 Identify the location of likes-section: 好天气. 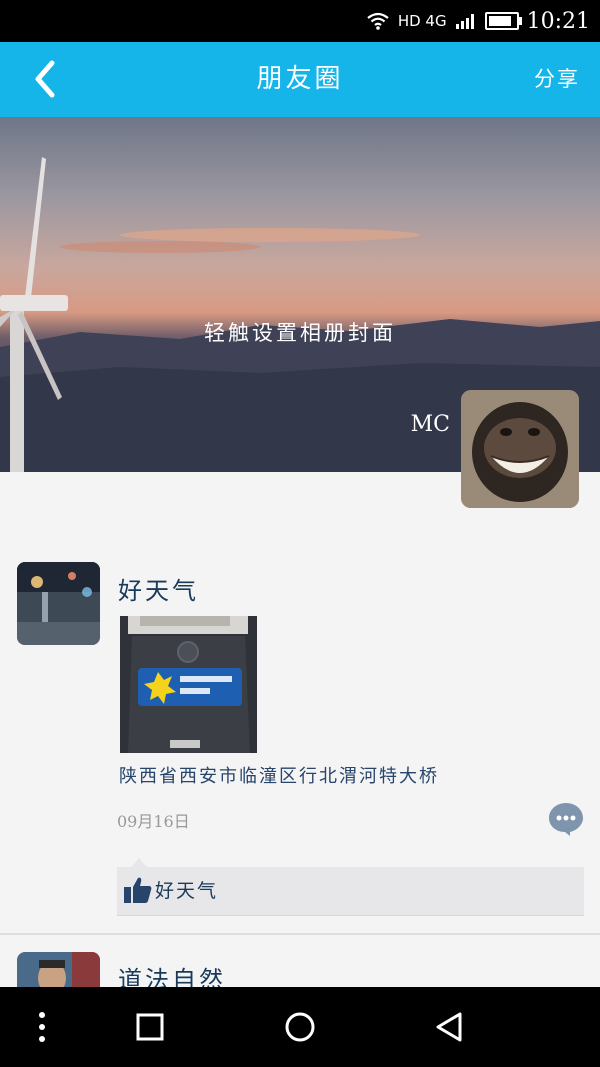
(350, 887).